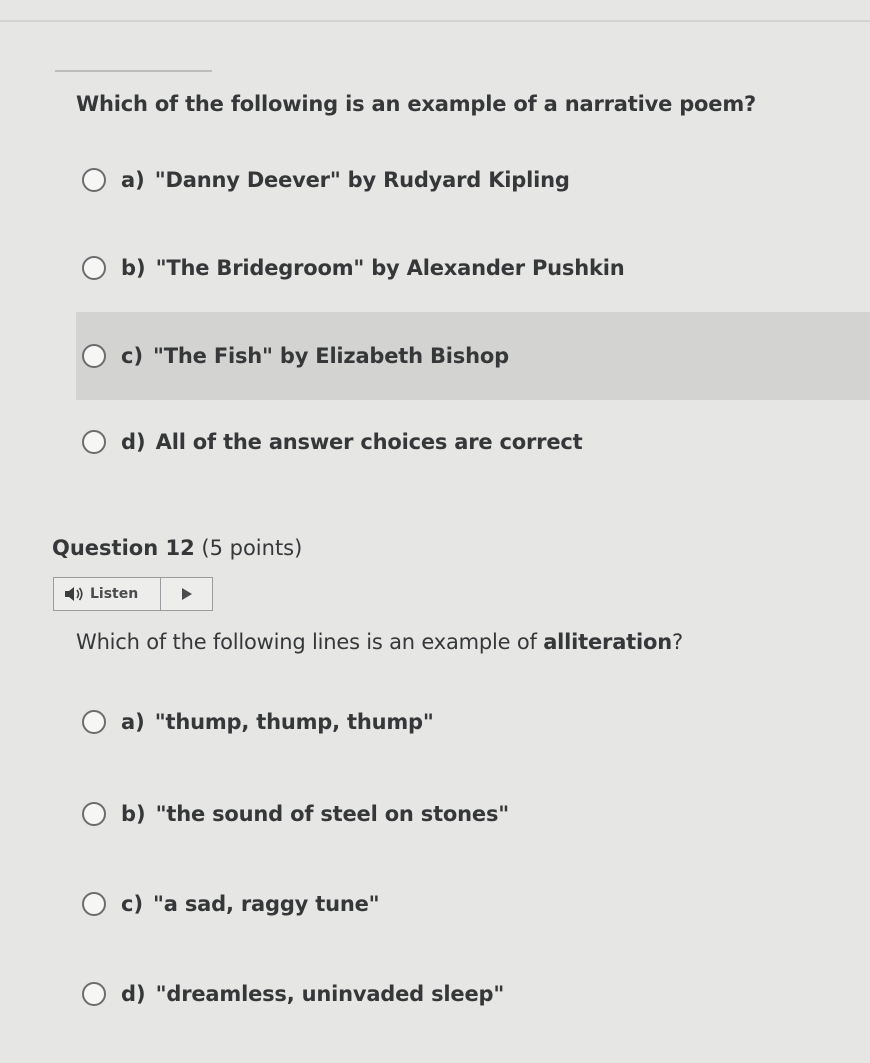  What do you see at coordinates (114, 594) in the screenshot?
I see `listen-label: Listen` at bounding box center [114, 594].